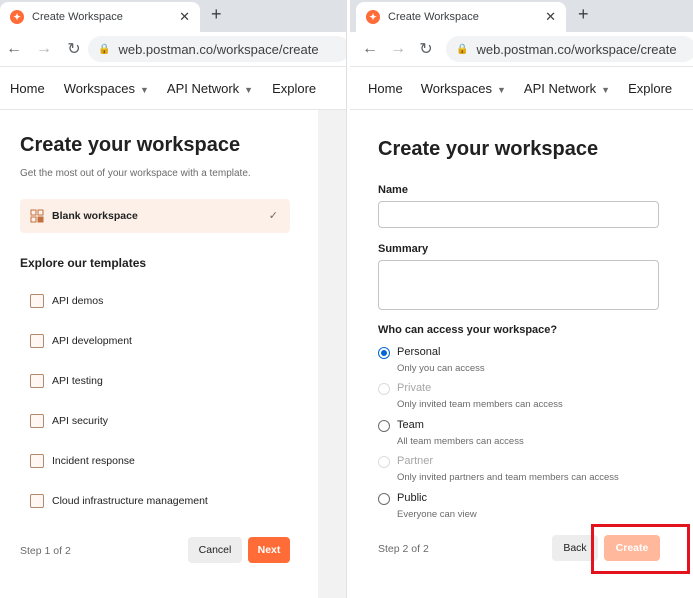 Image resolution: width=693 pixels, height=598 pixels. I want to click on blank-workspace-option: Blank workspace ✓, so click(155, 216).